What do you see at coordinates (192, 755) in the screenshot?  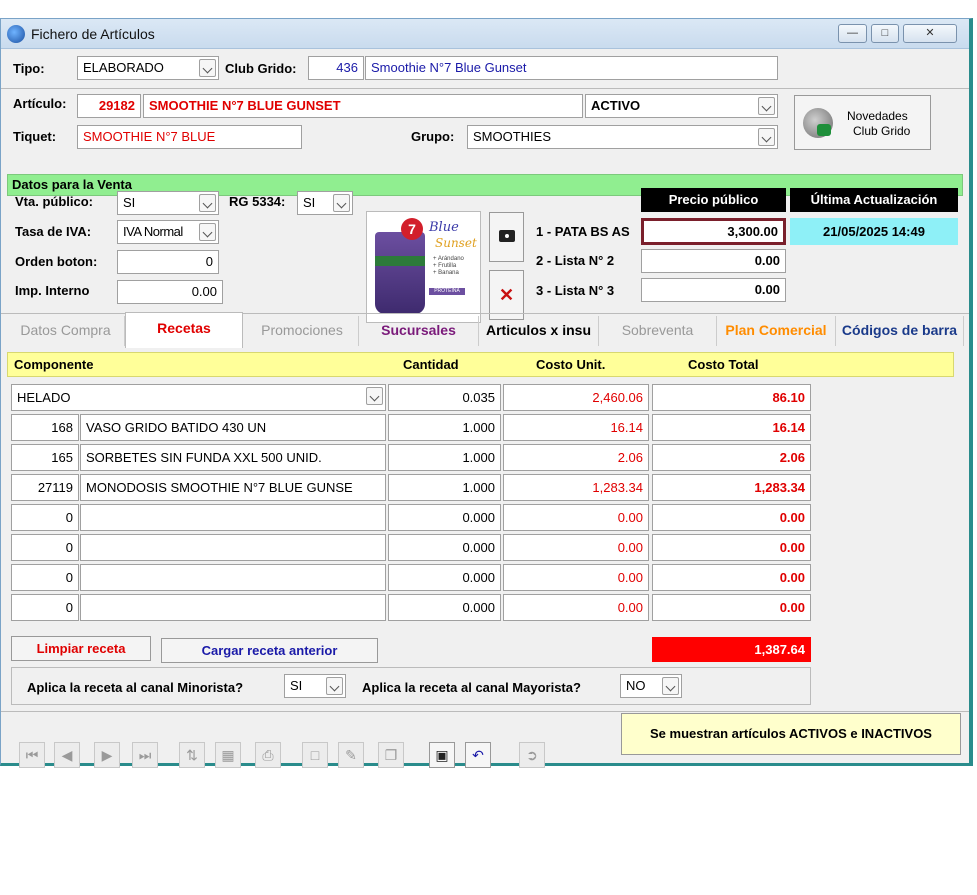 I see `sort-icon: ⇅` at bounding box center [192, 755].